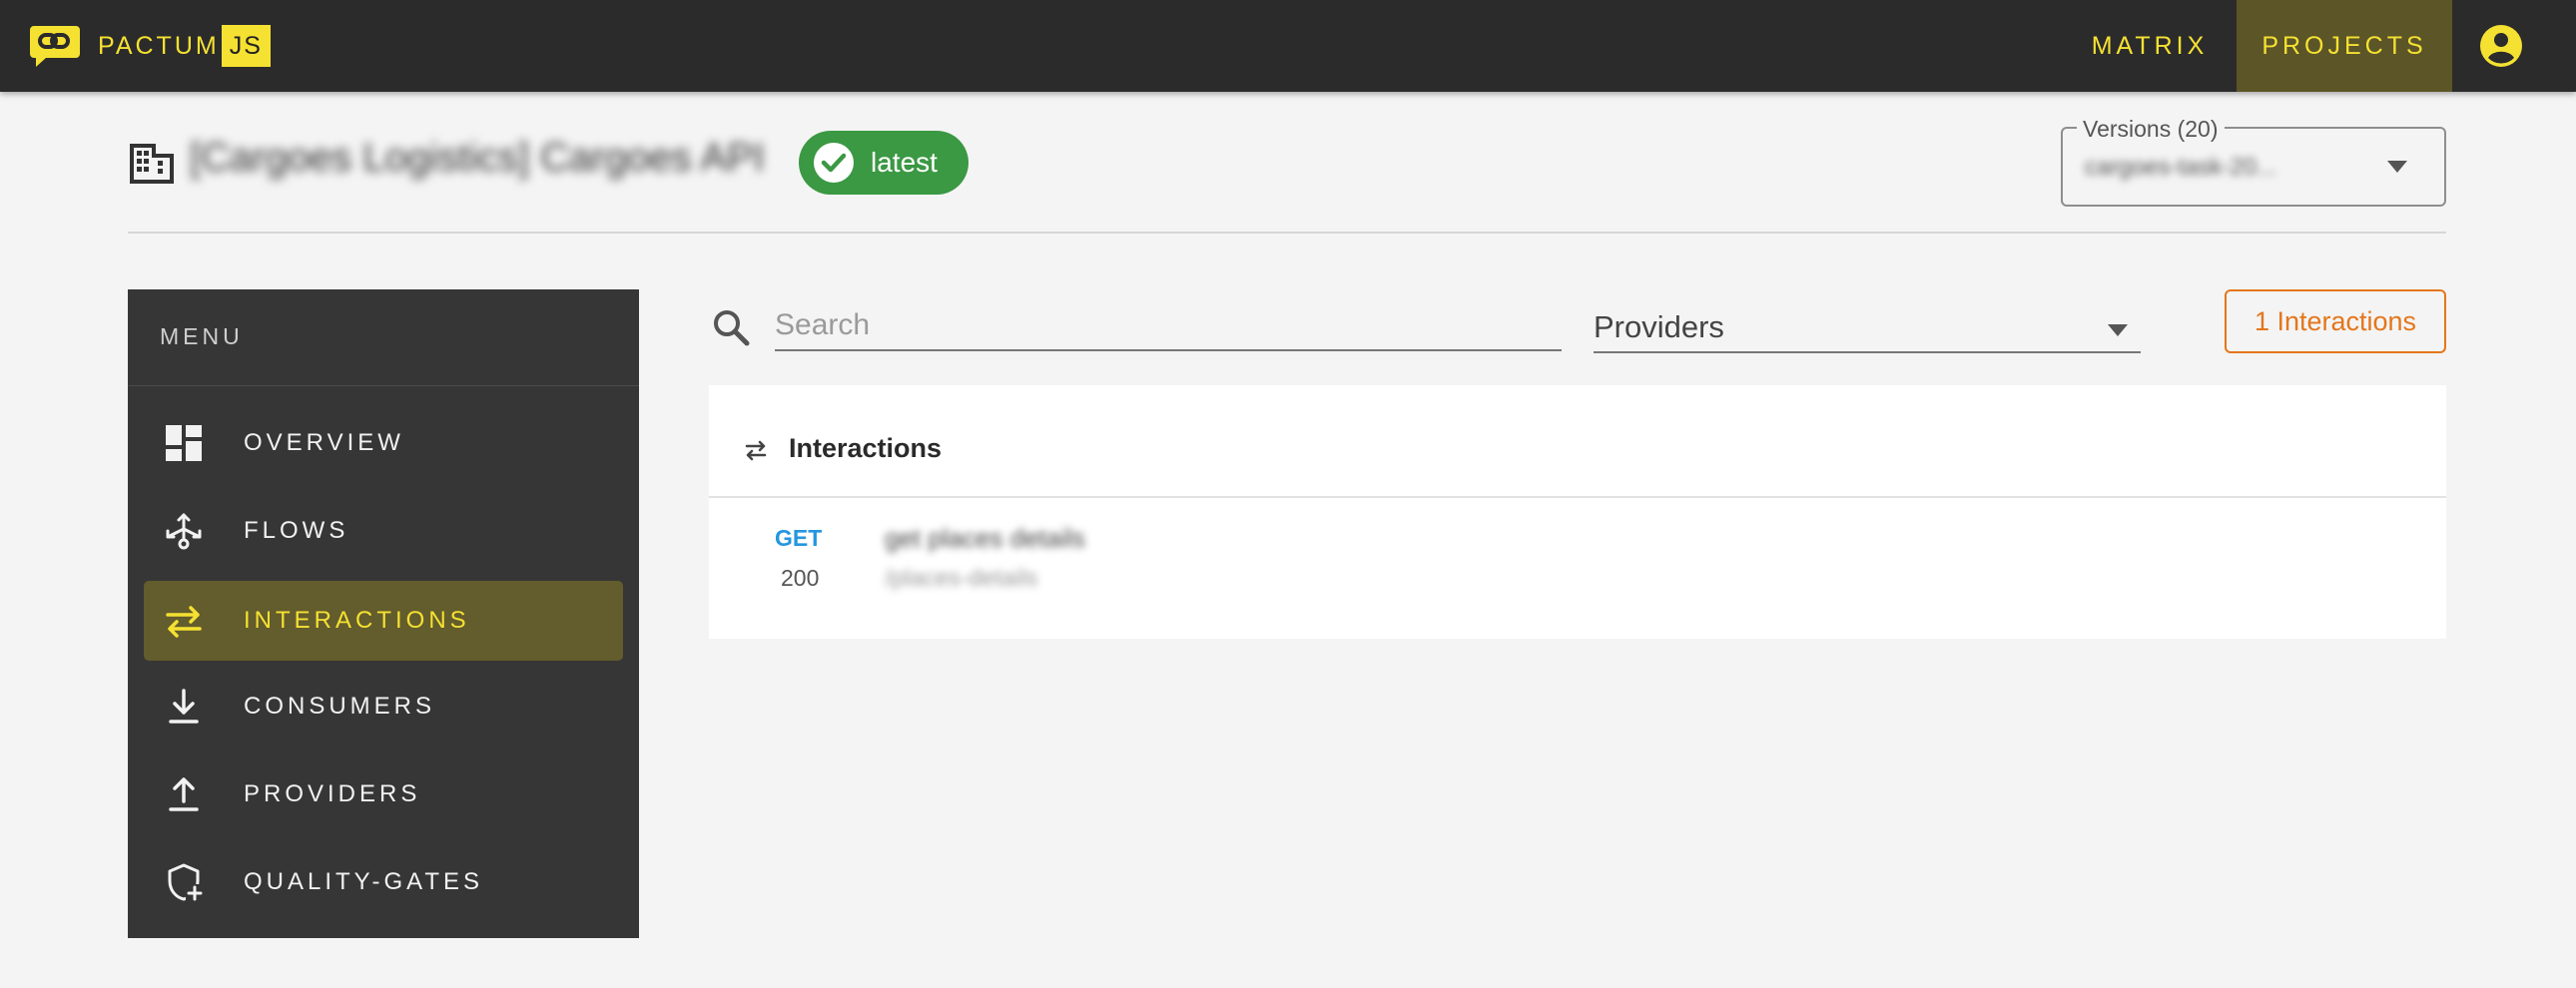  I want to click on search-icon, so click(732, 328).